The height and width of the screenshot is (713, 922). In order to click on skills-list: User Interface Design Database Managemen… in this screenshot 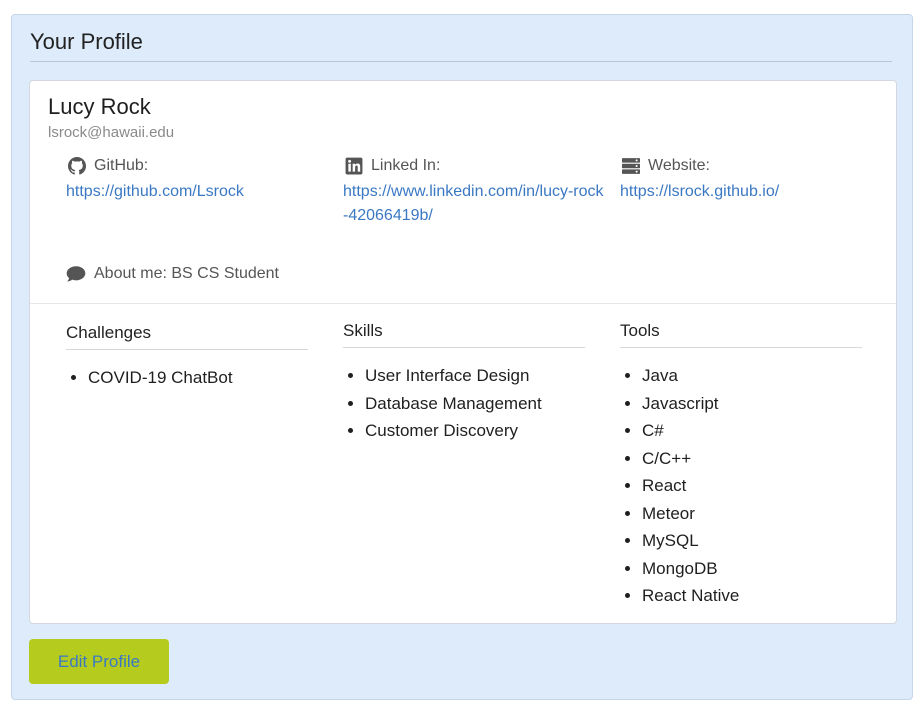, I will do `click(464, 403)`.